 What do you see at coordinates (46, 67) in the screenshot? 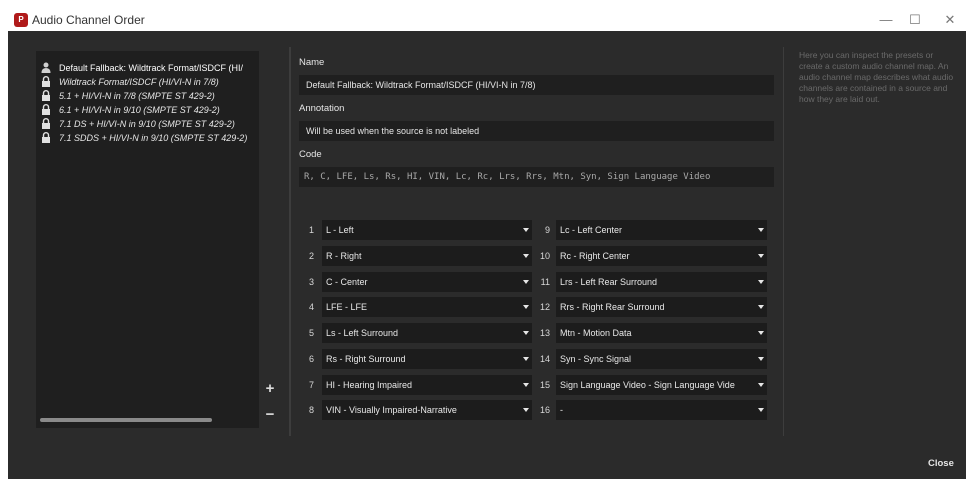
I see `user-icon` at bounding box center [46, 67].